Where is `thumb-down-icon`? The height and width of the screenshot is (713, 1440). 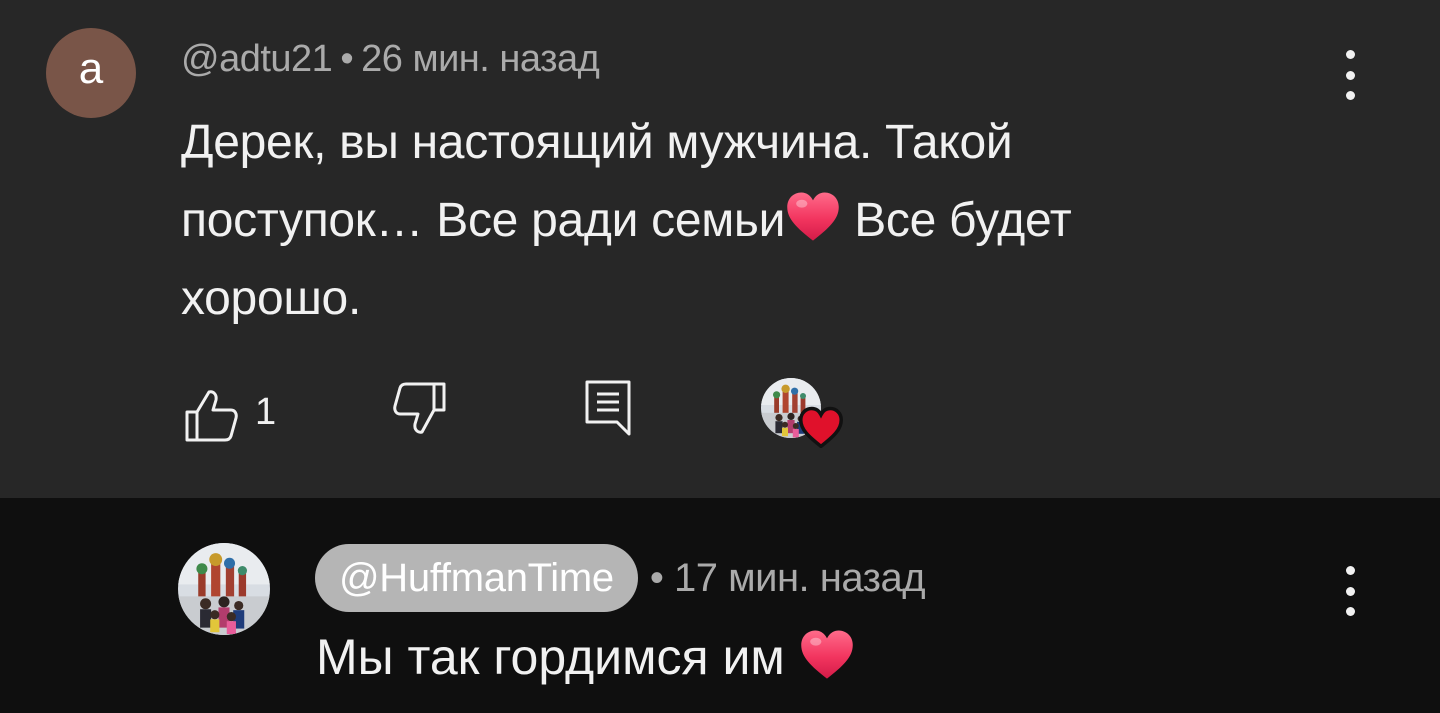
thumb-down-icon is located at coordinates (420, 408).